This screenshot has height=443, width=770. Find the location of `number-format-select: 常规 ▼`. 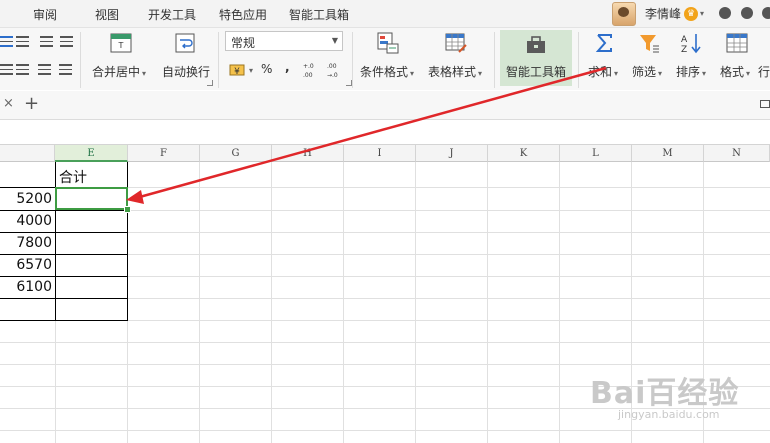

number-format-select: 常规 ▼ is located at coordinates (284, 41).